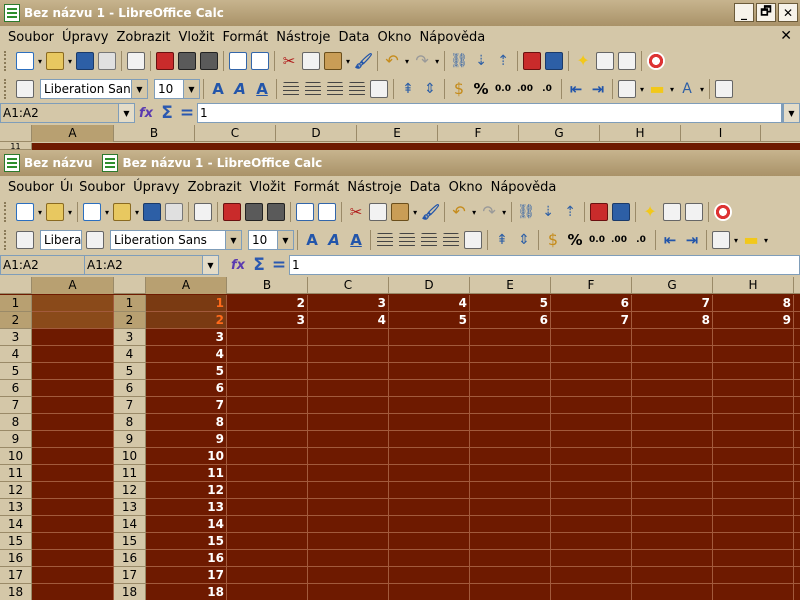 This screenshot has height=600, width=800. Describe the element at coordinates (548, 212) in the screenshot. I see `sort-ascending-icon: ⇣` at that location.